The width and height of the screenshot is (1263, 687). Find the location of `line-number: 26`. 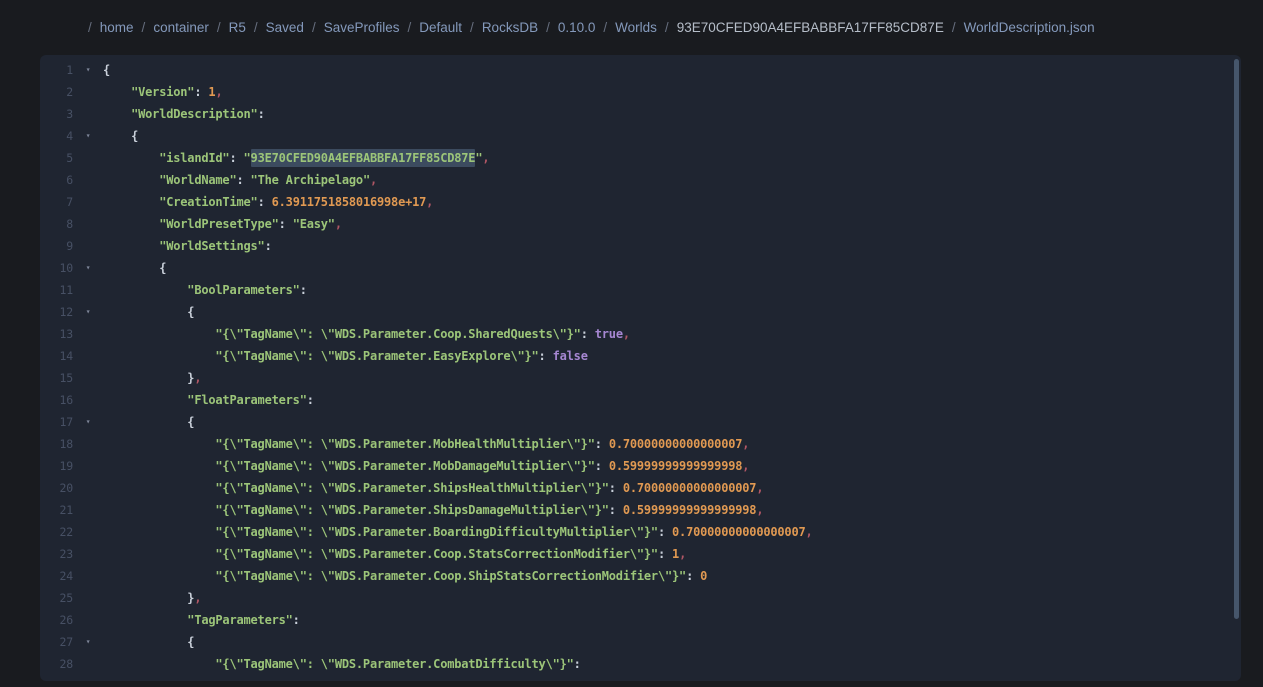

line-number: 26 is located at coordinates (66, 620).